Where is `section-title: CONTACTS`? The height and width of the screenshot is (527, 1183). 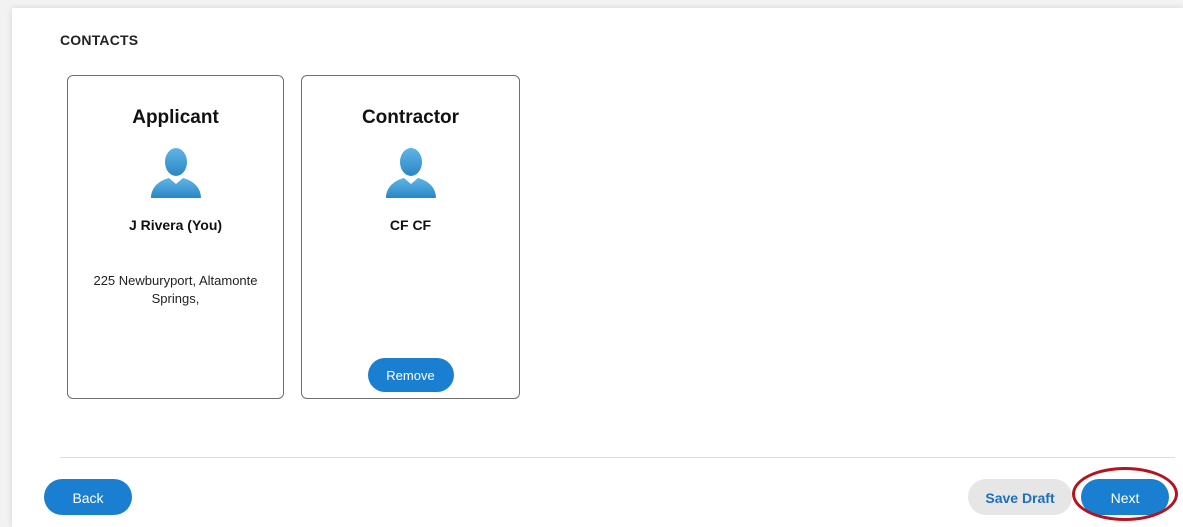
section-title: CONTACTS is located at coordinates (99, 40).